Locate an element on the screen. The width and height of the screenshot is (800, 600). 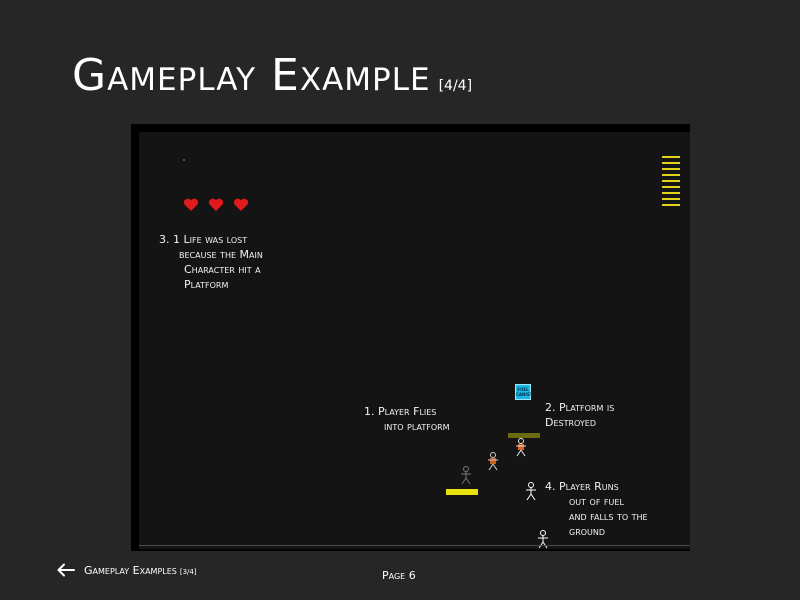
fuel-gauge is located at coordinates (671, 183).